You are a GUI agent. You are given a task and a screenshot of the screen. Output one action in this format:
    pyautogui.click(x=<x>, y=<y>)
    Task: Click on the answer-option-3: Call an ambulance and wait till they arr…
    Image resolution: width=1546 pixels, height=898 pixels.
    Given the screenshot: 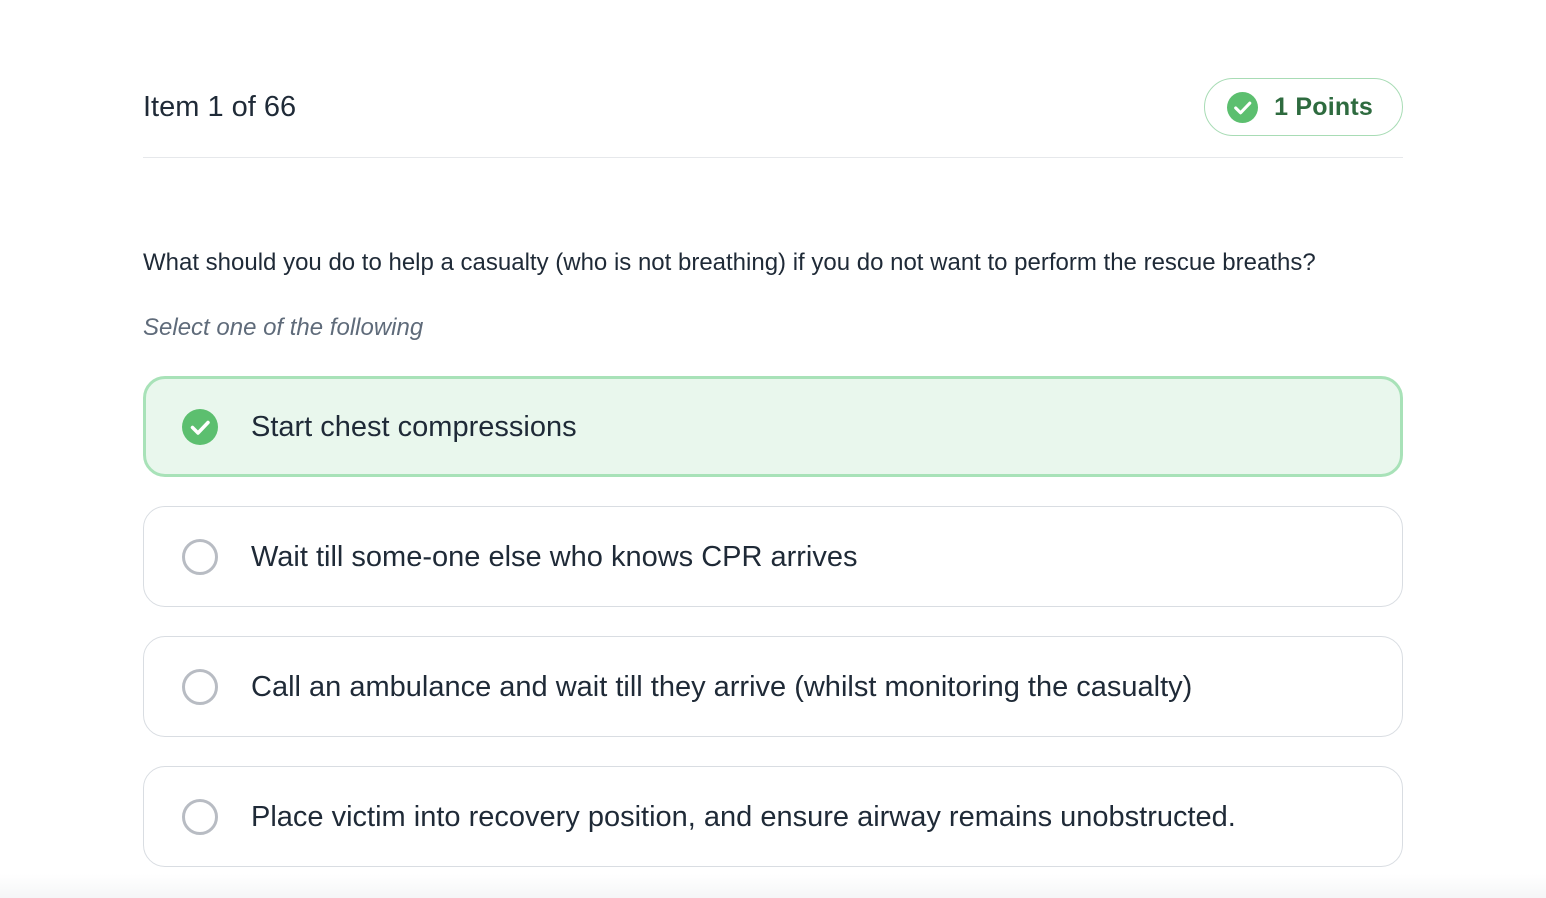 What is the action you would take?
    pyautogui.click(x=773, y=686)
    